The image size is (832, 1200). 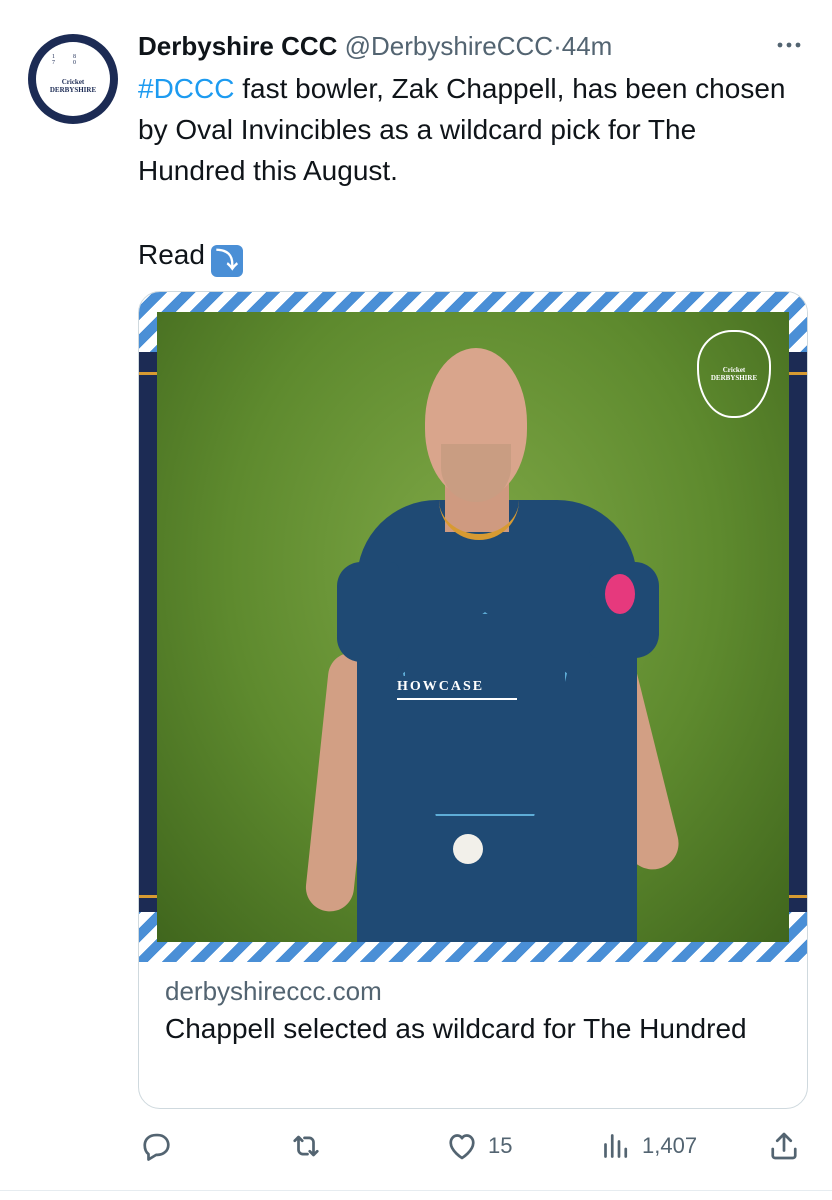 I want to click on tweet-header: Derbyshire CCC @DerbyshireCCC·44m, so click(x=375, y=46).